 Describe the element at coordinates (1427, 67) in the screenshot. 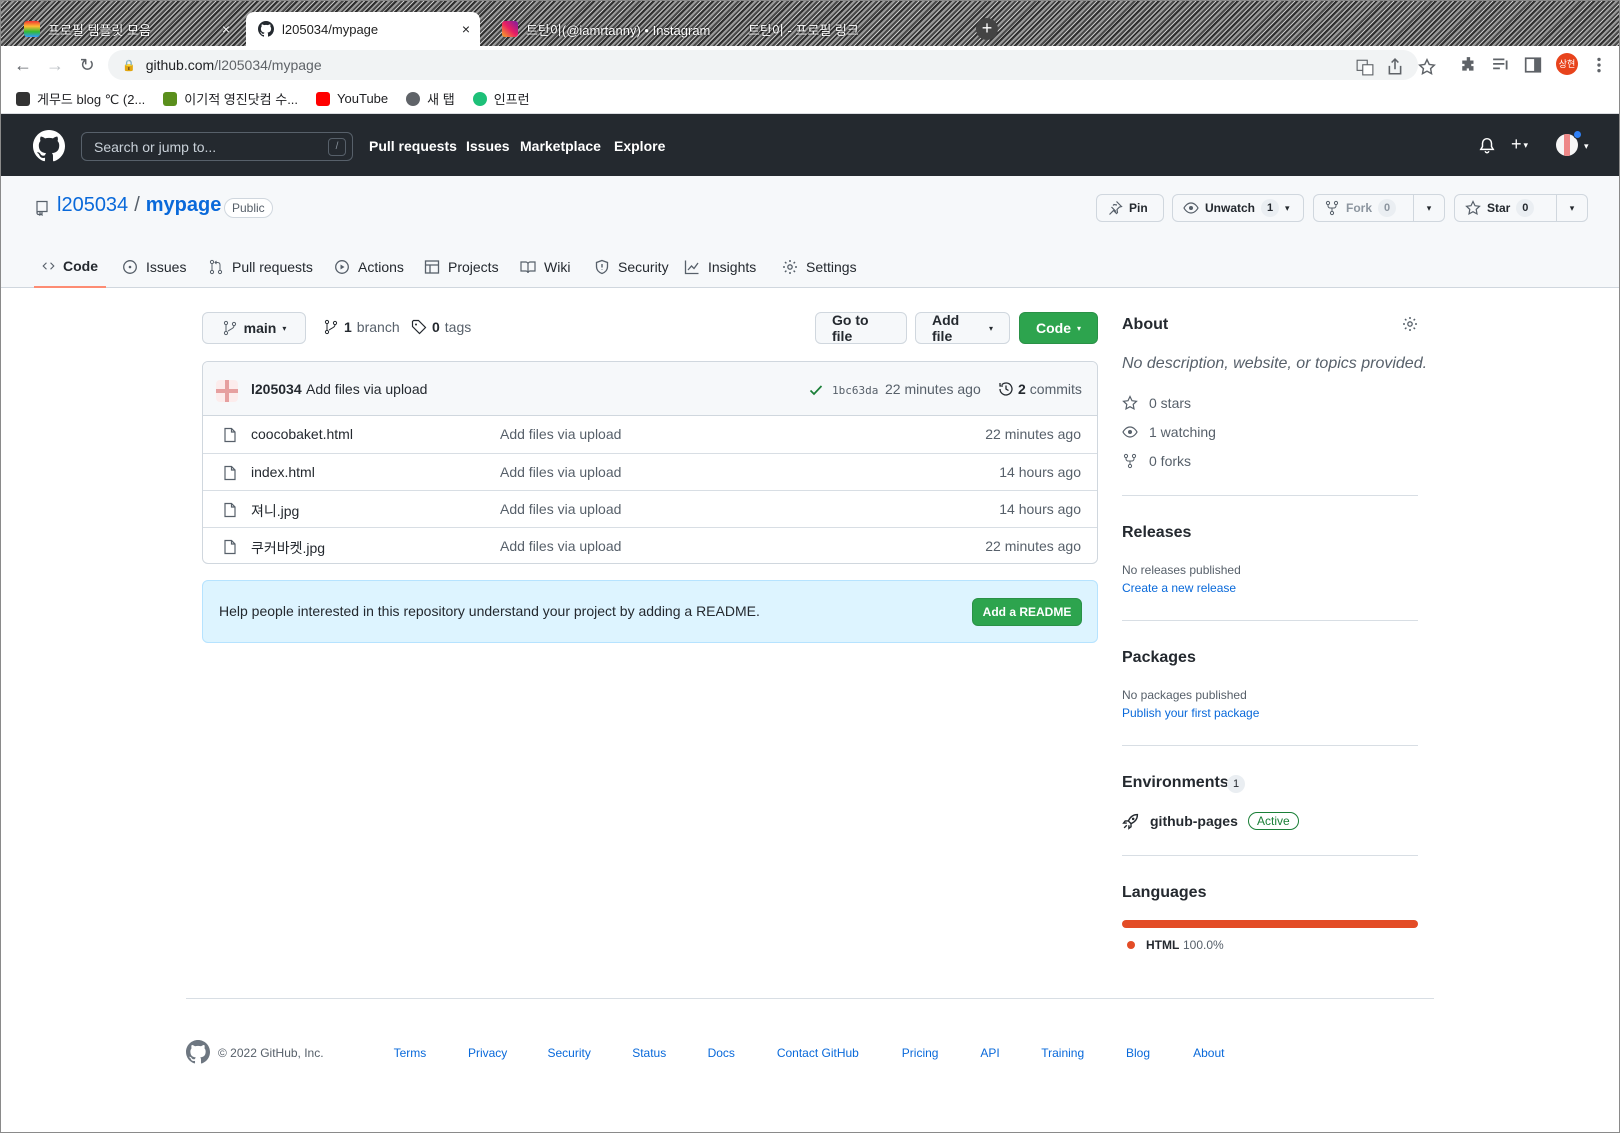

I see `bookmark-star-icon` at that location.